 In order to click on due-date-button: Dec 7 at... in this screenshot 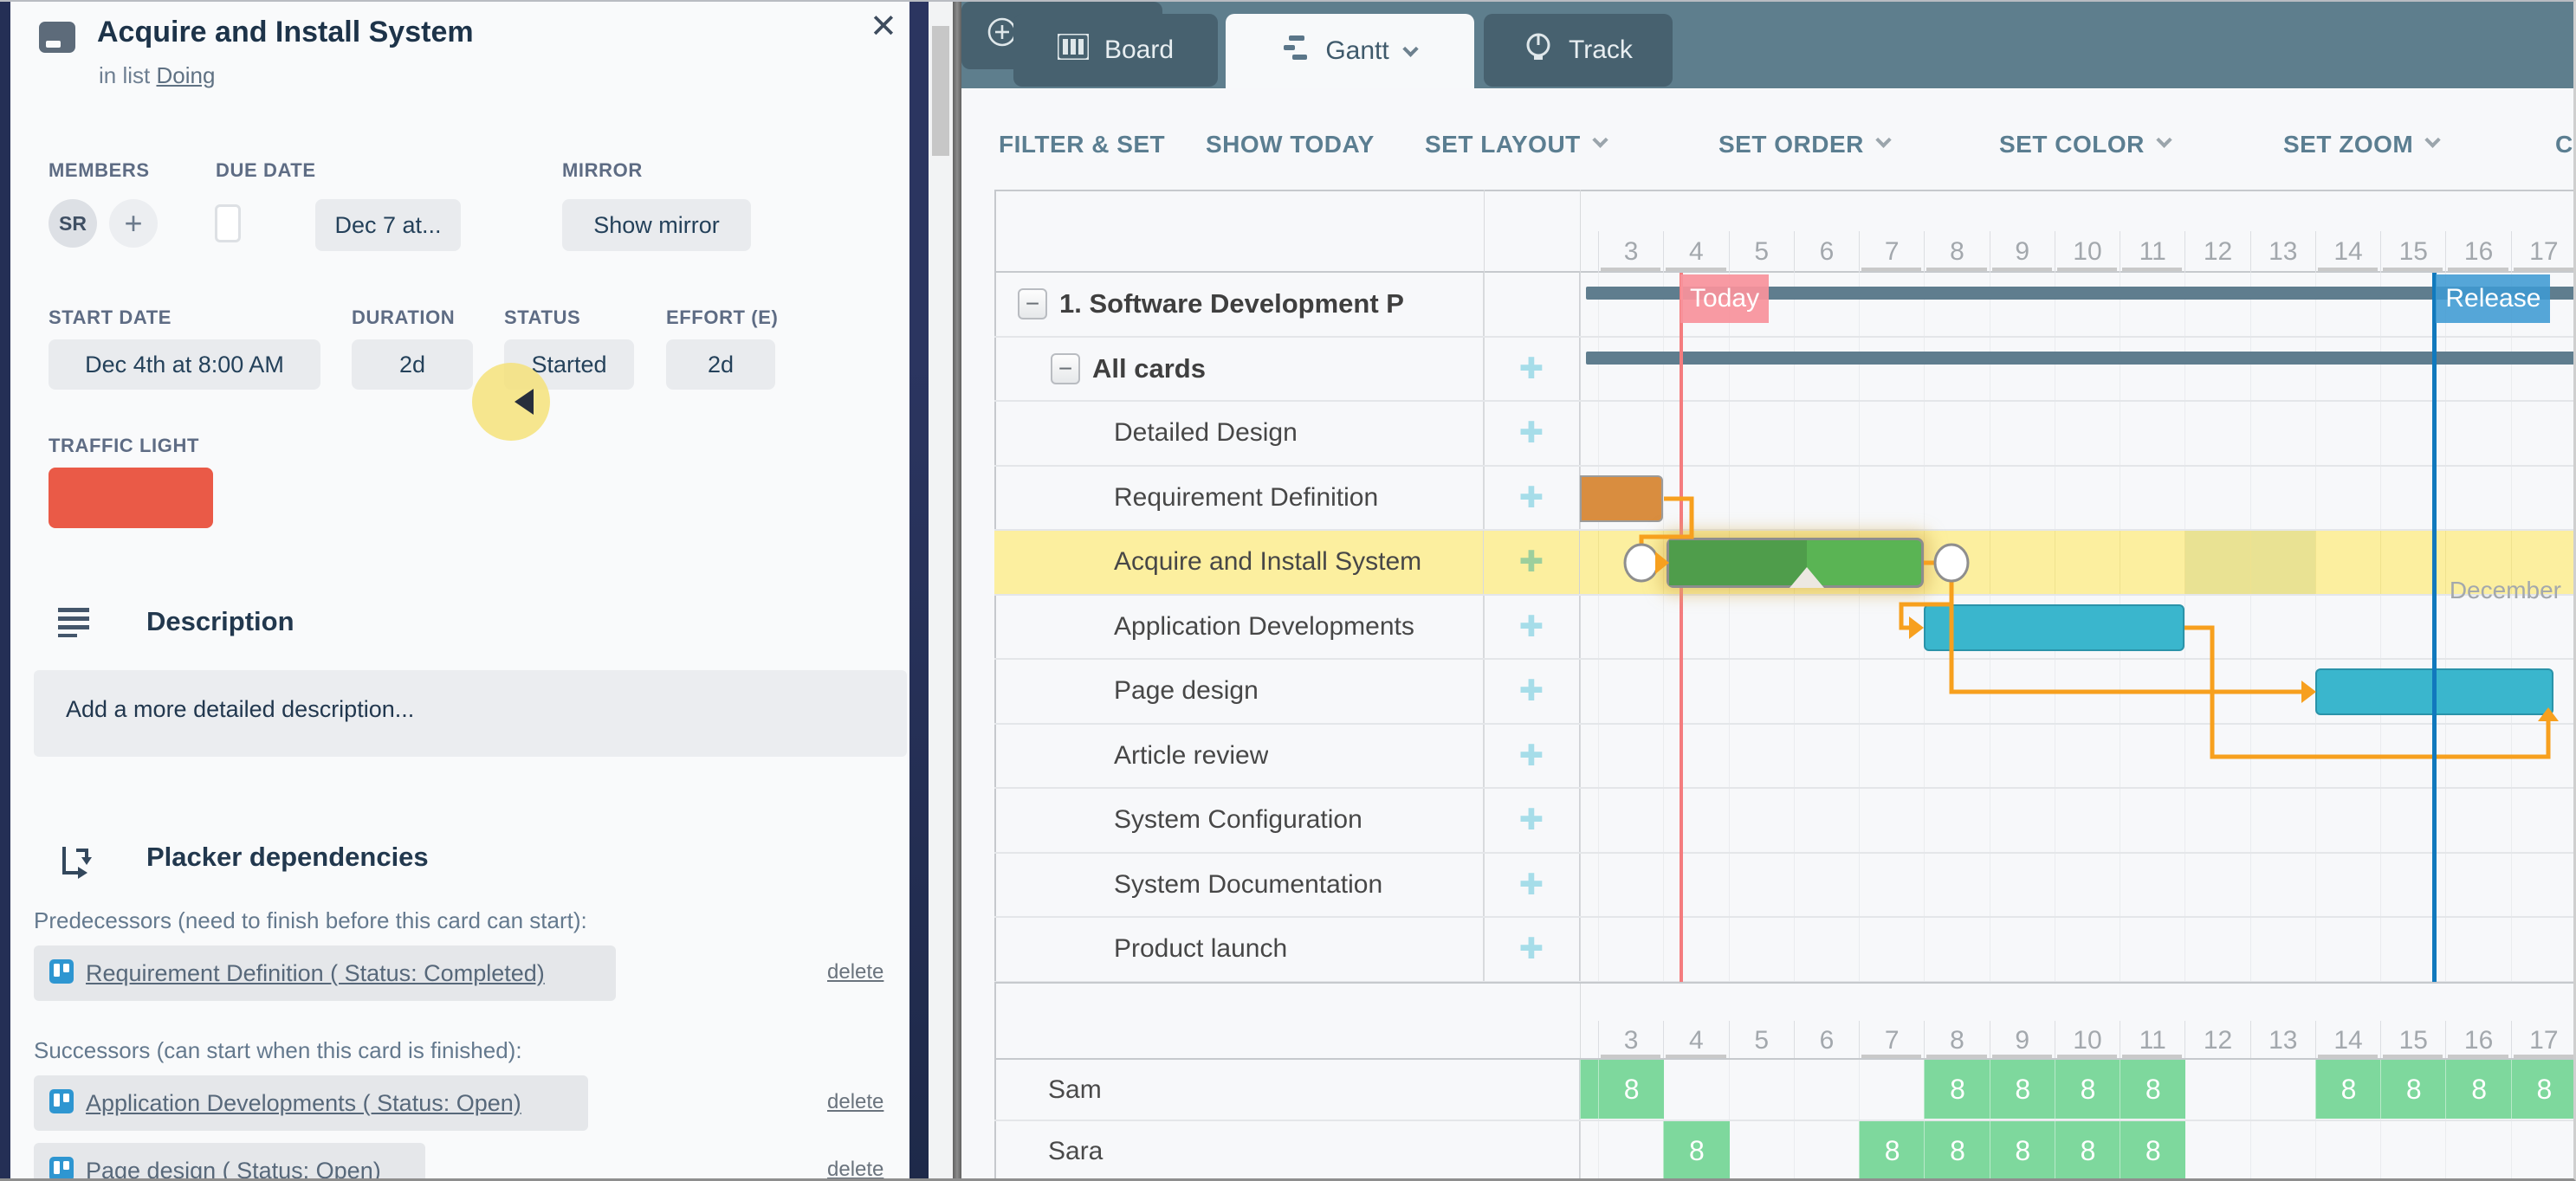, I will do `click(388, 225)`.